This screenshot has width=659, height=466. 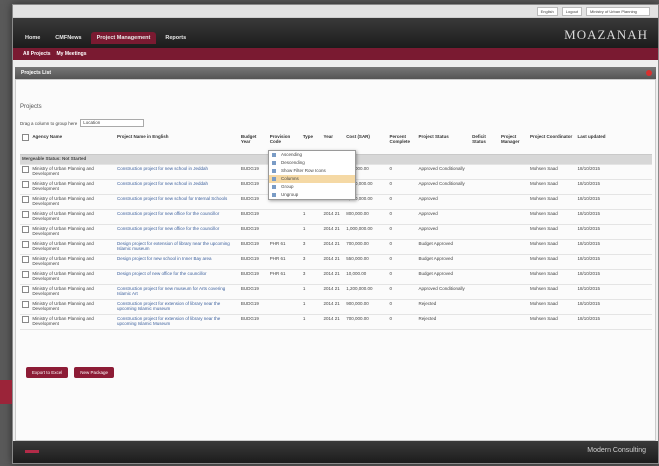 What do you see at coordinates (312, 155) in the screenshot?
I see `menu-item: Ascending` at bounding box center [312, 155].